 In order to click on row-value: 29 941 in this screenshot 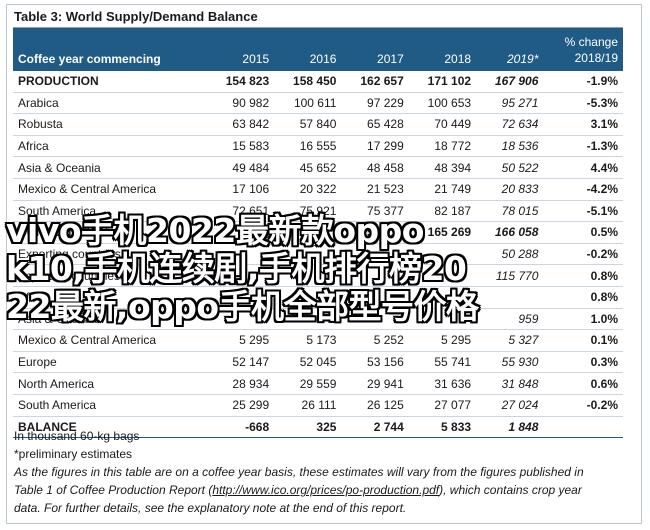, I will do `click(375, 383)`.